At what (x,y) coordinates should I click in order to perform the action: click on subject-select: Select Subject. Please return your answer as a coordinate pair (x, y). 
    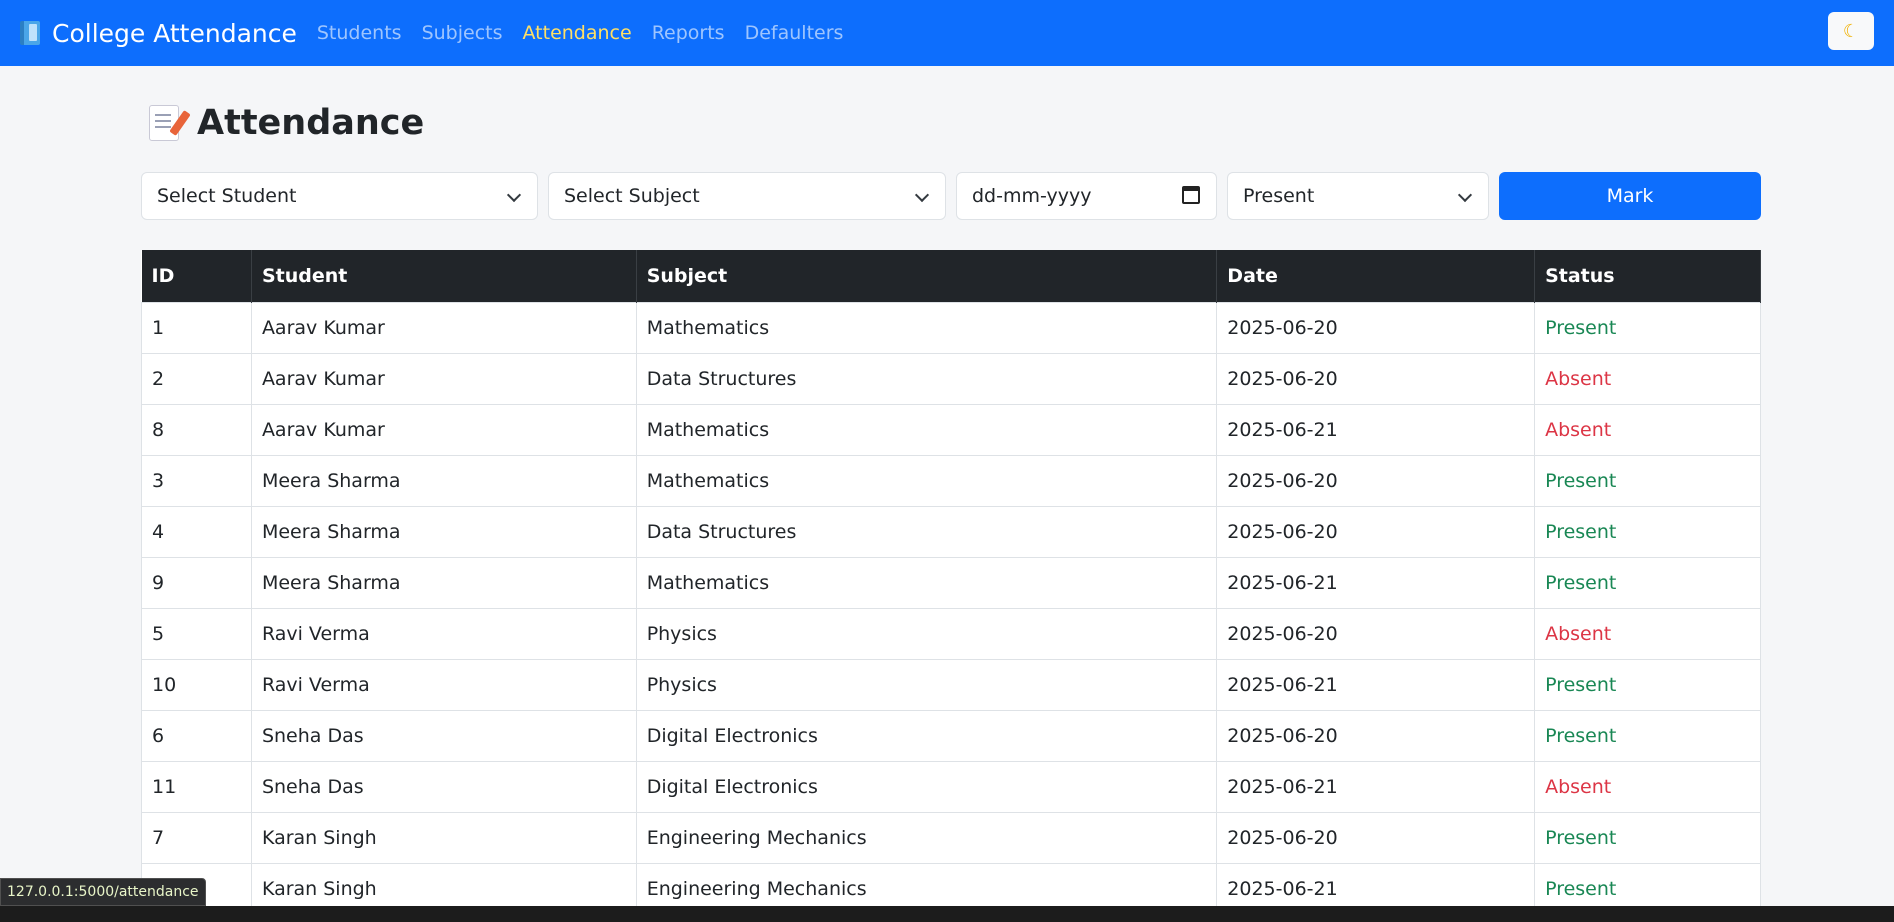
    Looking at the image, I should click on (747, 196).